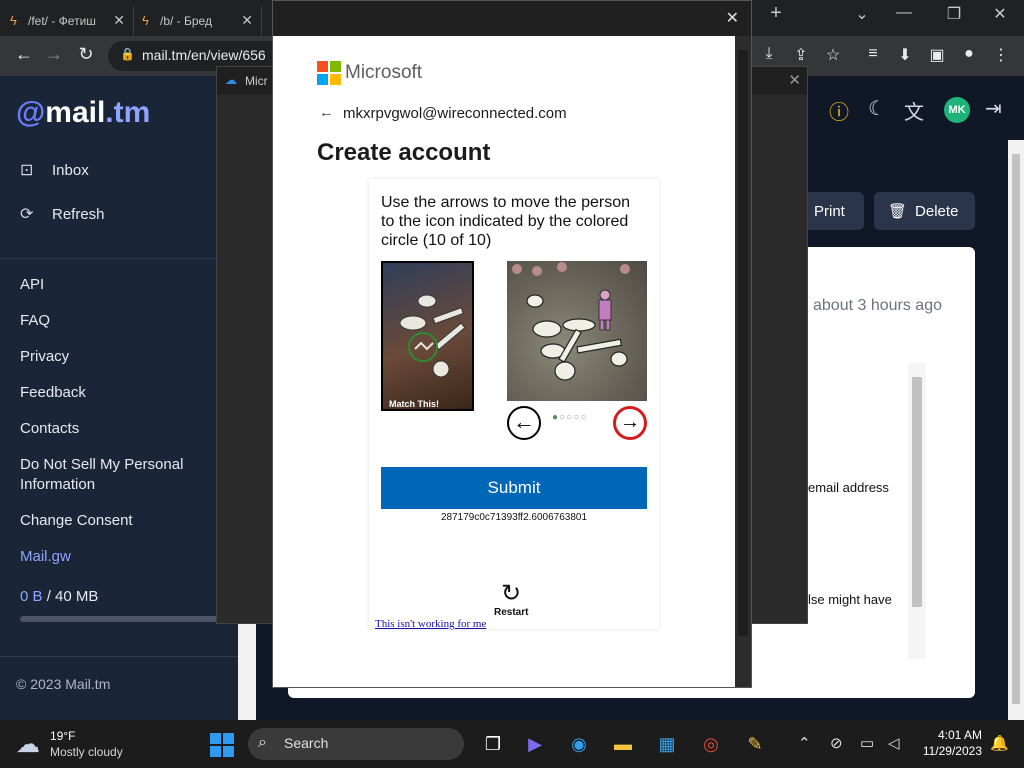 Image resolution: width=1024 pixels, height=768 pixels. What do you see at coordinates (898, 211) in the screenshot?
I see `trash-icon: 🗑` at bounding box center [898, 211].